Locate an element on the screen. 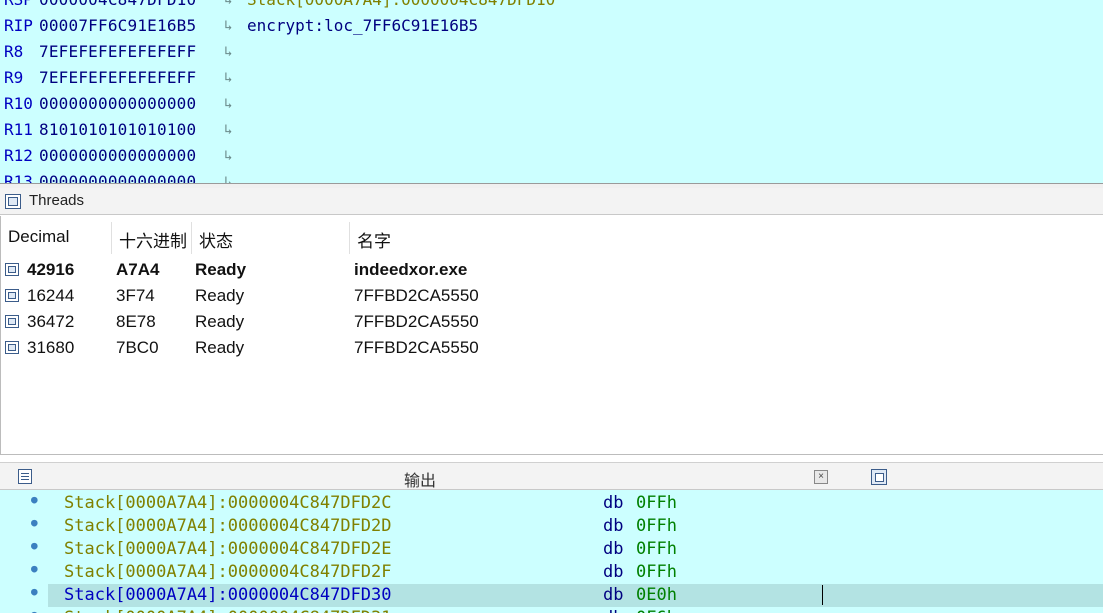 The image size is (1103, 613). disasm-address: Stack[0000A7A4]:0000004C847DFD30 is located at coordinates (228, 595).